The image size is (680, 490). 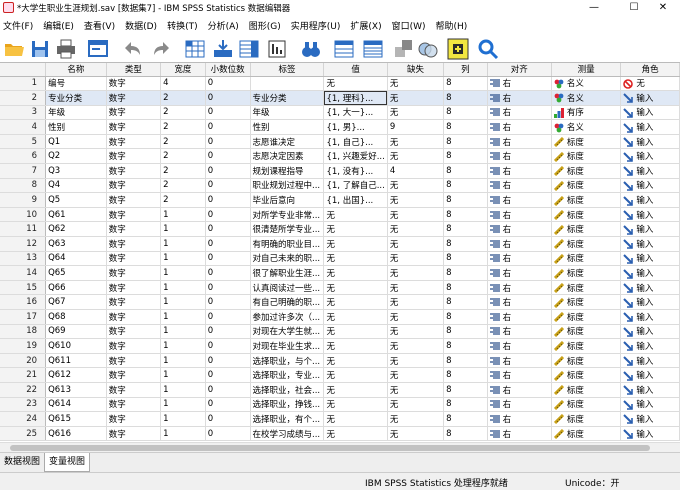 I want to click on split-file-icon, so click(x=373, y=49).